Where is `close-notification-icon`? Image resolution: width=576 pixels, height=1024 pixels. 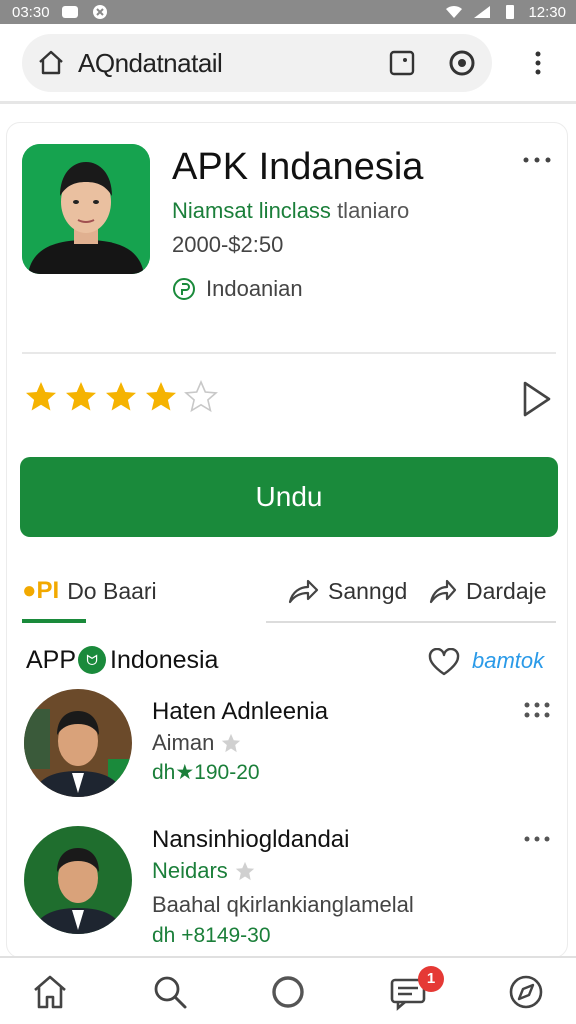
close-notification-icon is located at coordinates (99, 12).